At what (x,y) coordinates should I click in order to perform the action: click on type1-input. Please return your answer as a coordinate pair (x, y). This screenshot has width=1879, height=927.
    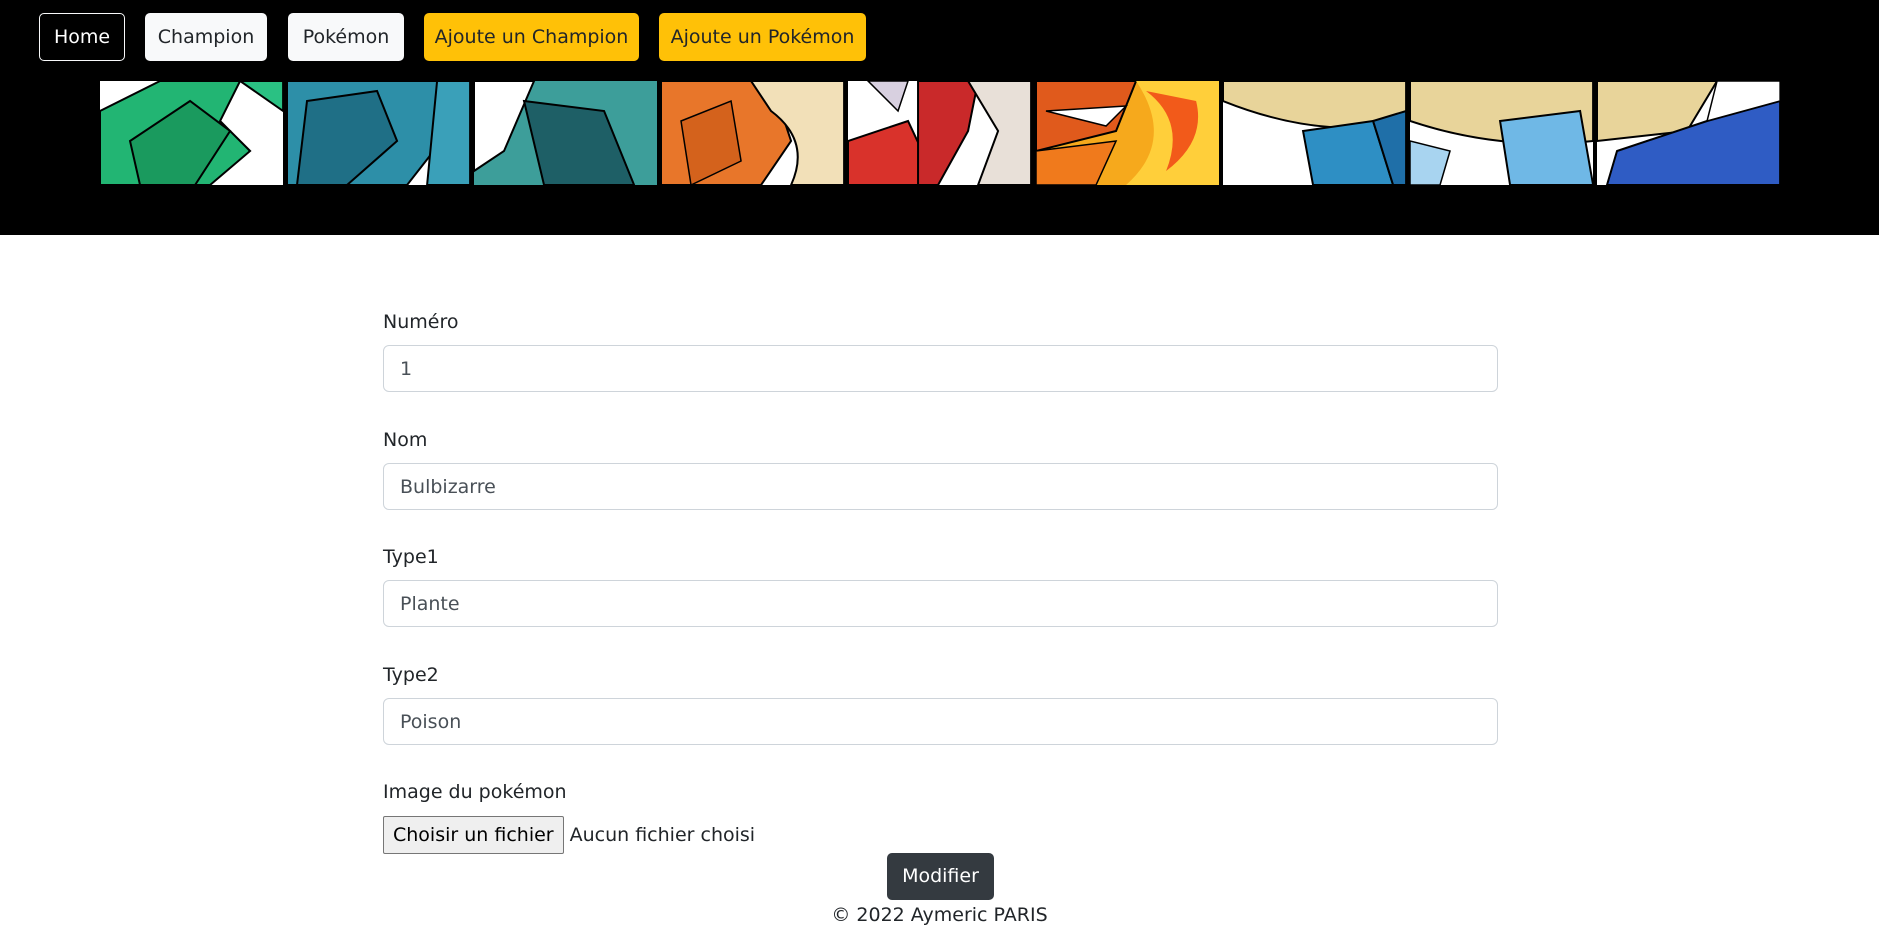
    Looking at the image, I should click on (940, 603).